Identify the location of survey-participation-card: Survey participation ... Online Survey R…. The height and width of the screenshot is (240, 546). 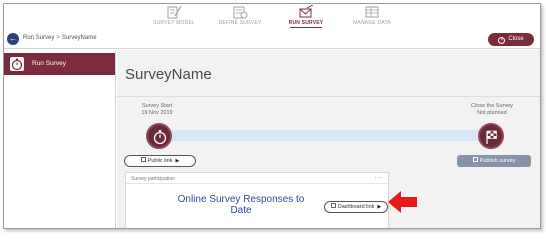
(257, 200).